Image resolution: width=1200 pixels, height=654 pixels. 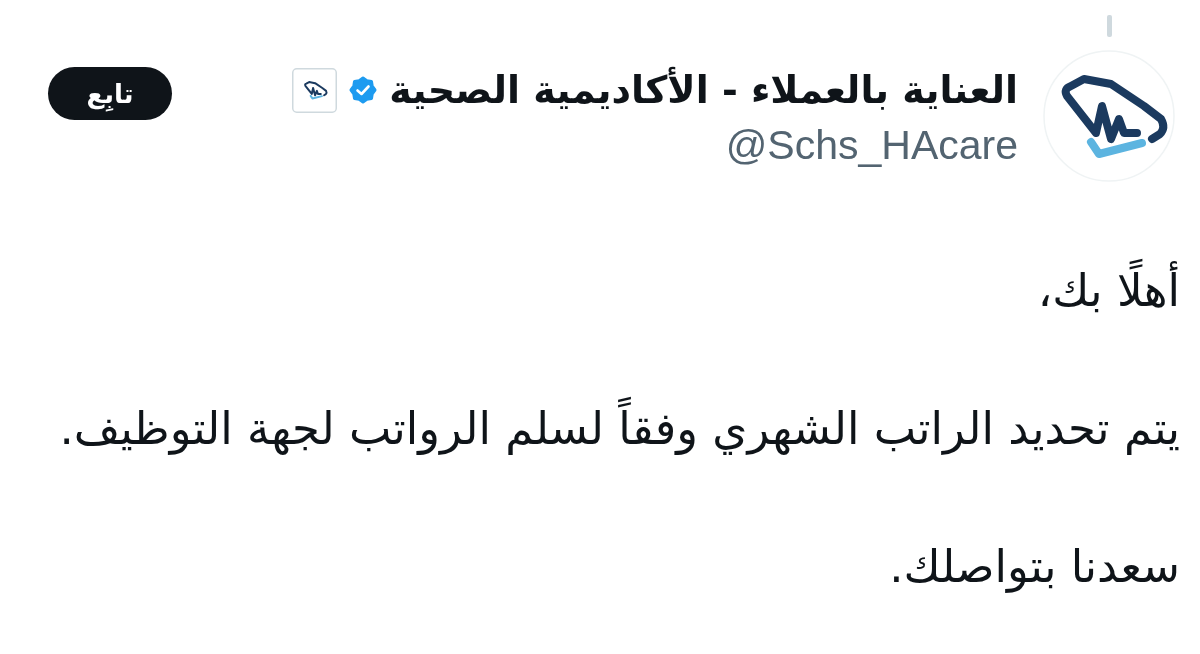 What do you see at coordinates (1109, 26) in the screenshot?
I see `thread-line` at bounding box center [1109, 26].